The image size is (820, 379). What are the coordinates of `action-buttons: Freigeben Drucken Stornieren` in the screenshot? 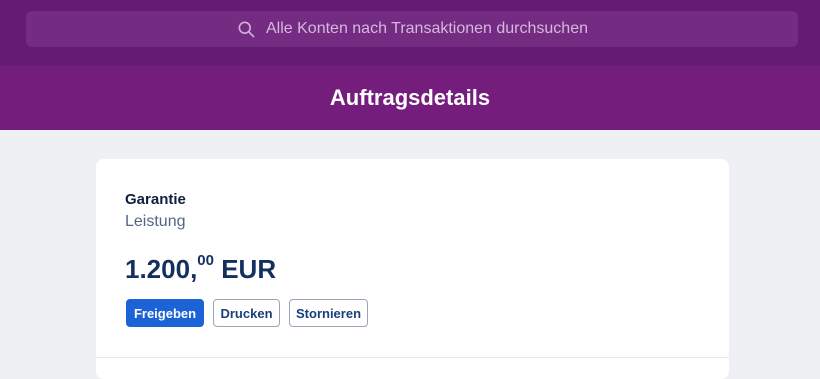 It's located at (247, 313).